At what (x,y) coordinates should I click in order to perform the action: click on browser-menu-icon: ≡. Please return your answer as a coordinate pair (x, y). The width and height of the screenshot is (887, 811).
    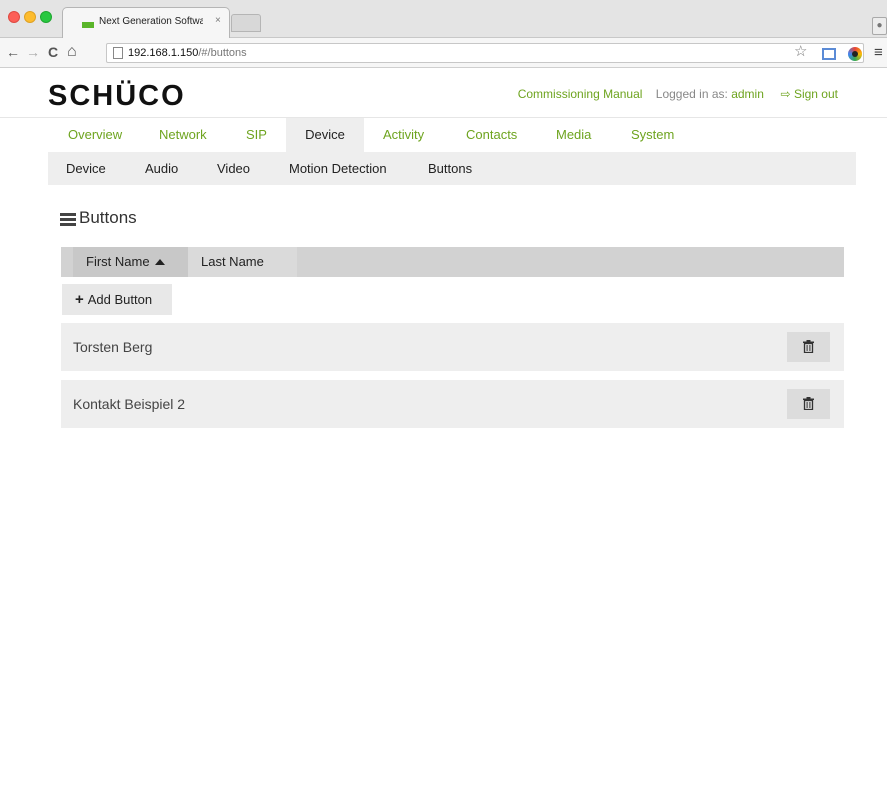
    Looking at the image, I should click on (878, 53).